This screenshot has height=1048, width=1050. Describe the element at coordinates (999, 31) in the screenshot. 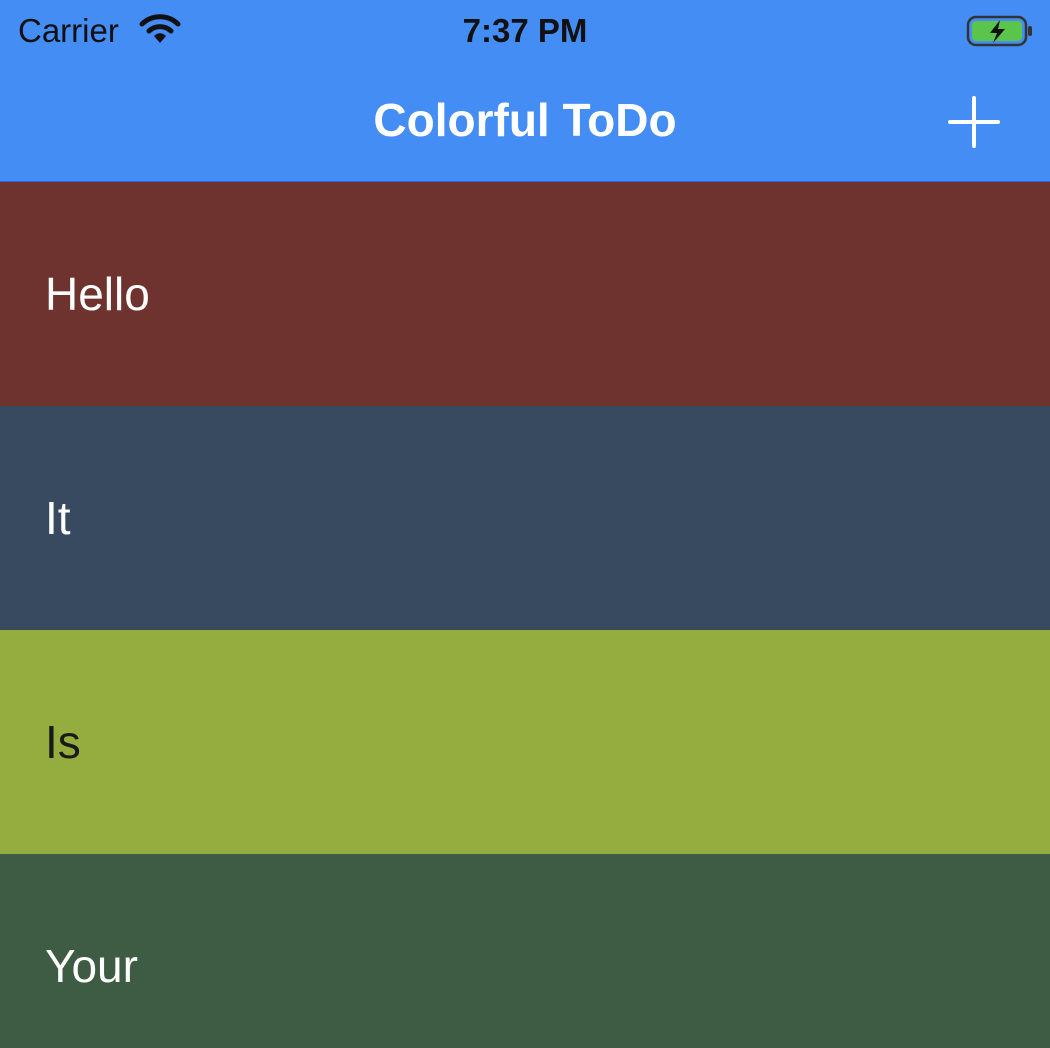

I see `battery-charging-icon` at that location.